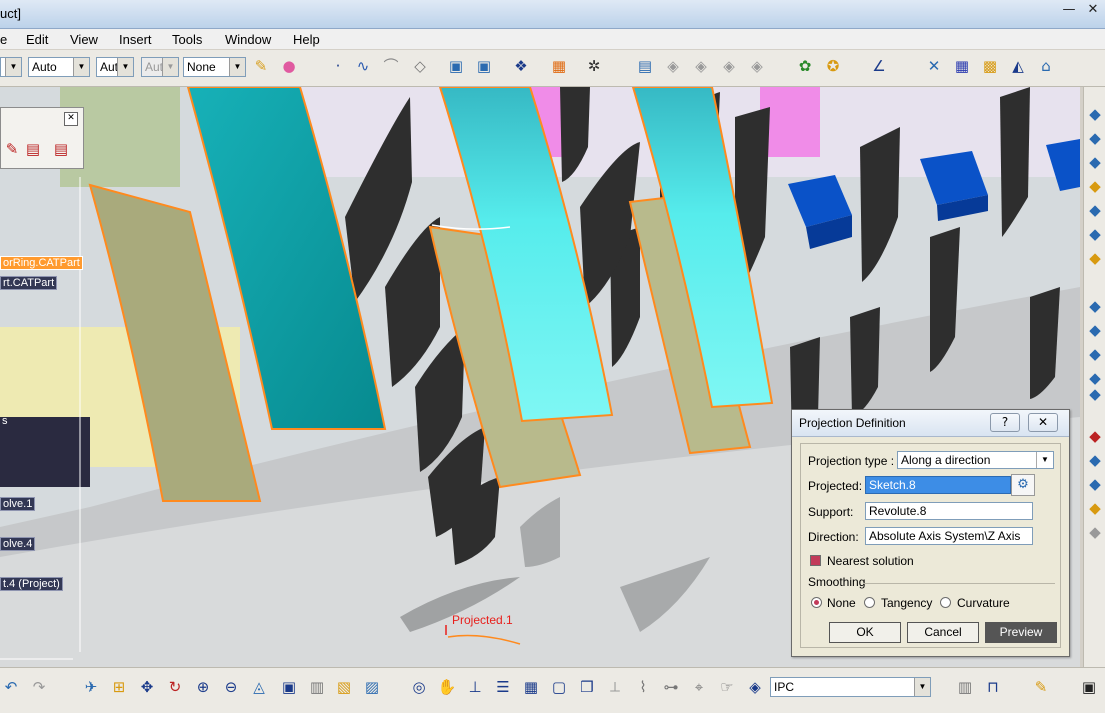 Image resolution: width=1105 pixels, height=713 pixels. I want to click on box-icon: ▢, so click(559, 687).